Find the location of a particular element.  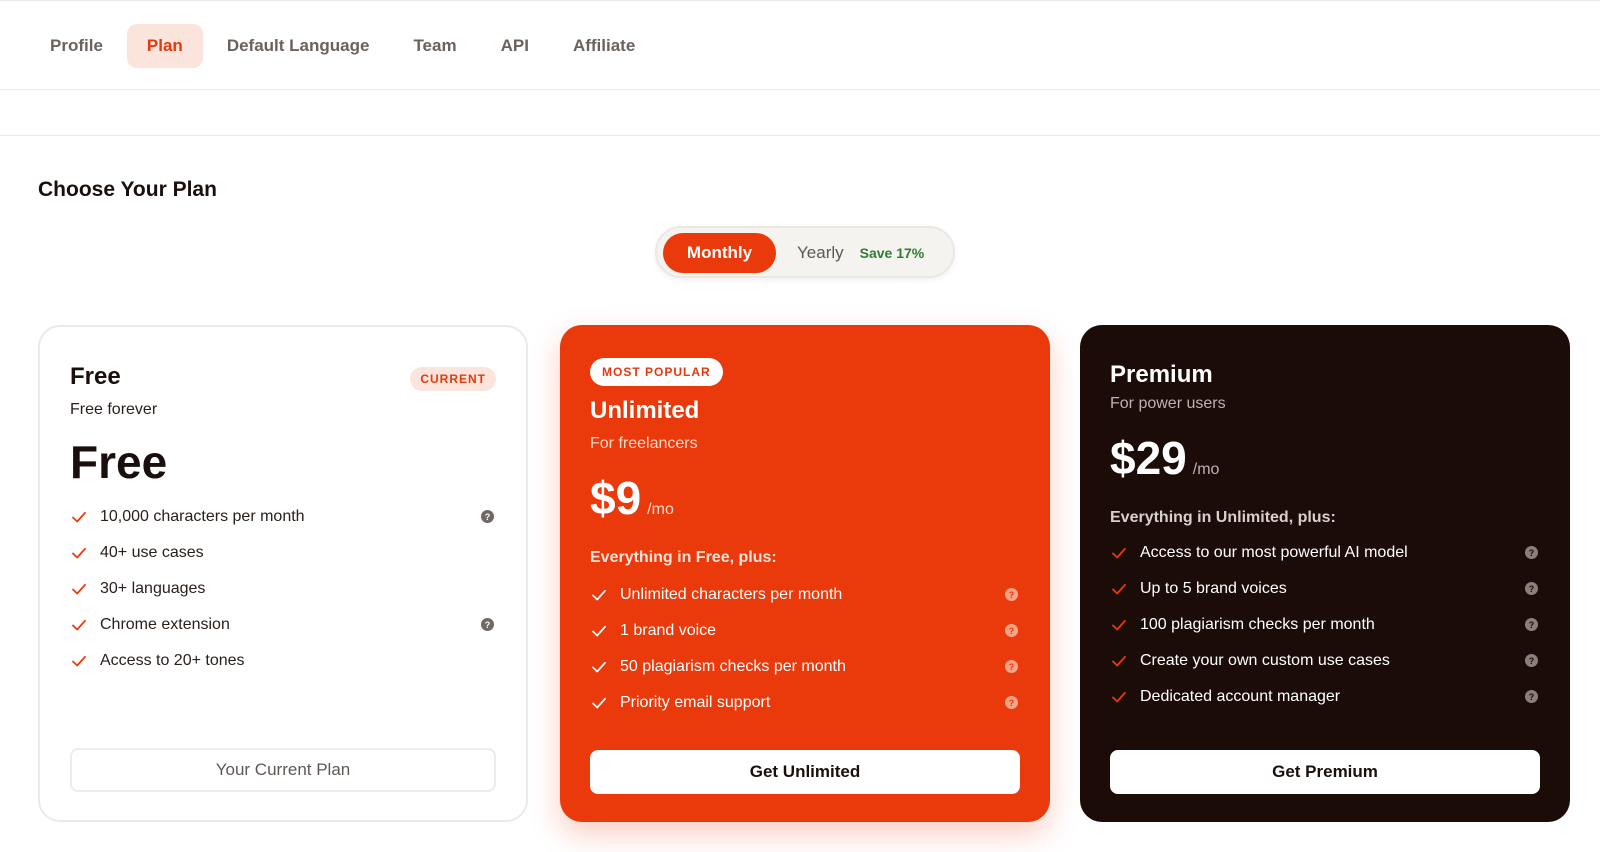

price-row: $29 /mo is located at coordinates (1164, 458).